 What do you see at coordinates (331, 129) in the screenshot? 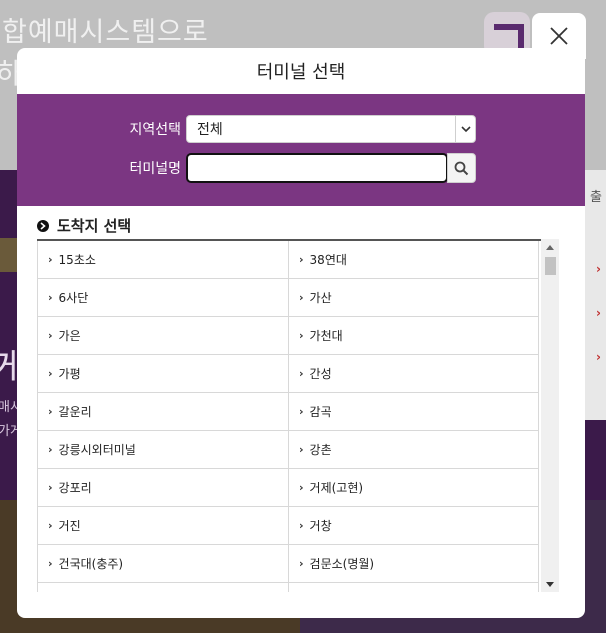
I see `region-select: 전체` at bounding box center [331, 129].